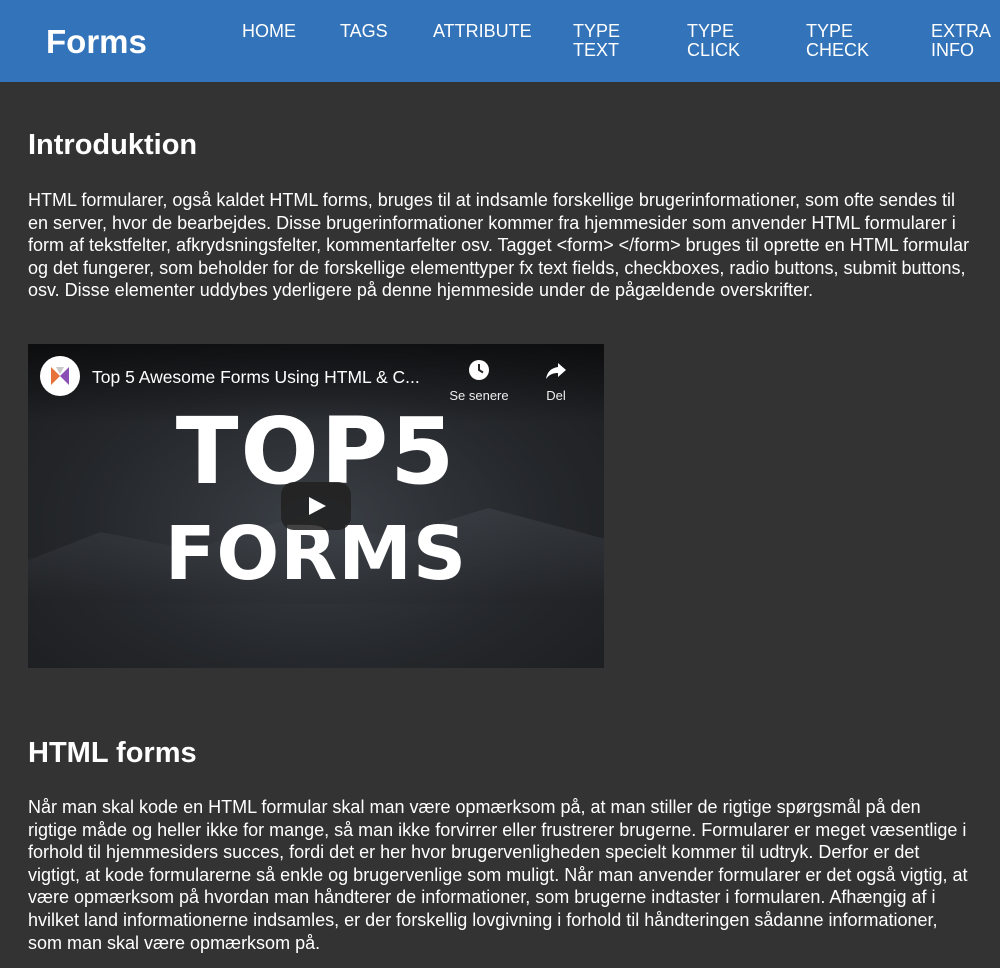  I want to click on nav-tags: TAGS, so click(364, 31).